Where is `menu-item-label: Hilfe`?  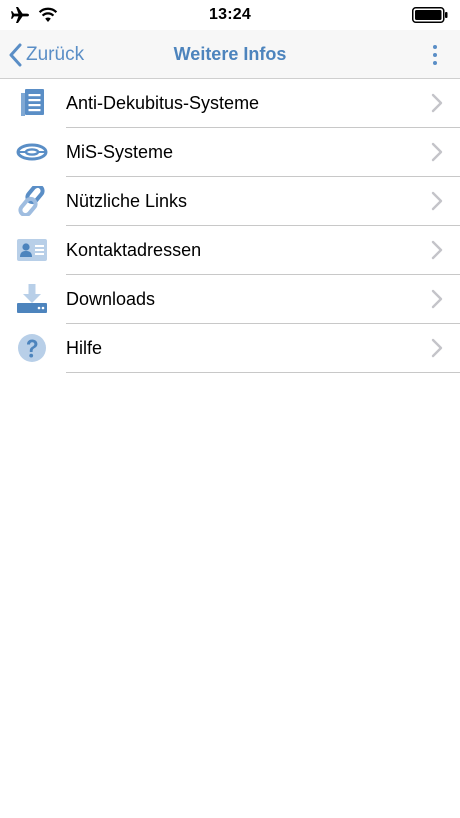 menu-item-label: Hilfe is located at coordinates (84, 348).